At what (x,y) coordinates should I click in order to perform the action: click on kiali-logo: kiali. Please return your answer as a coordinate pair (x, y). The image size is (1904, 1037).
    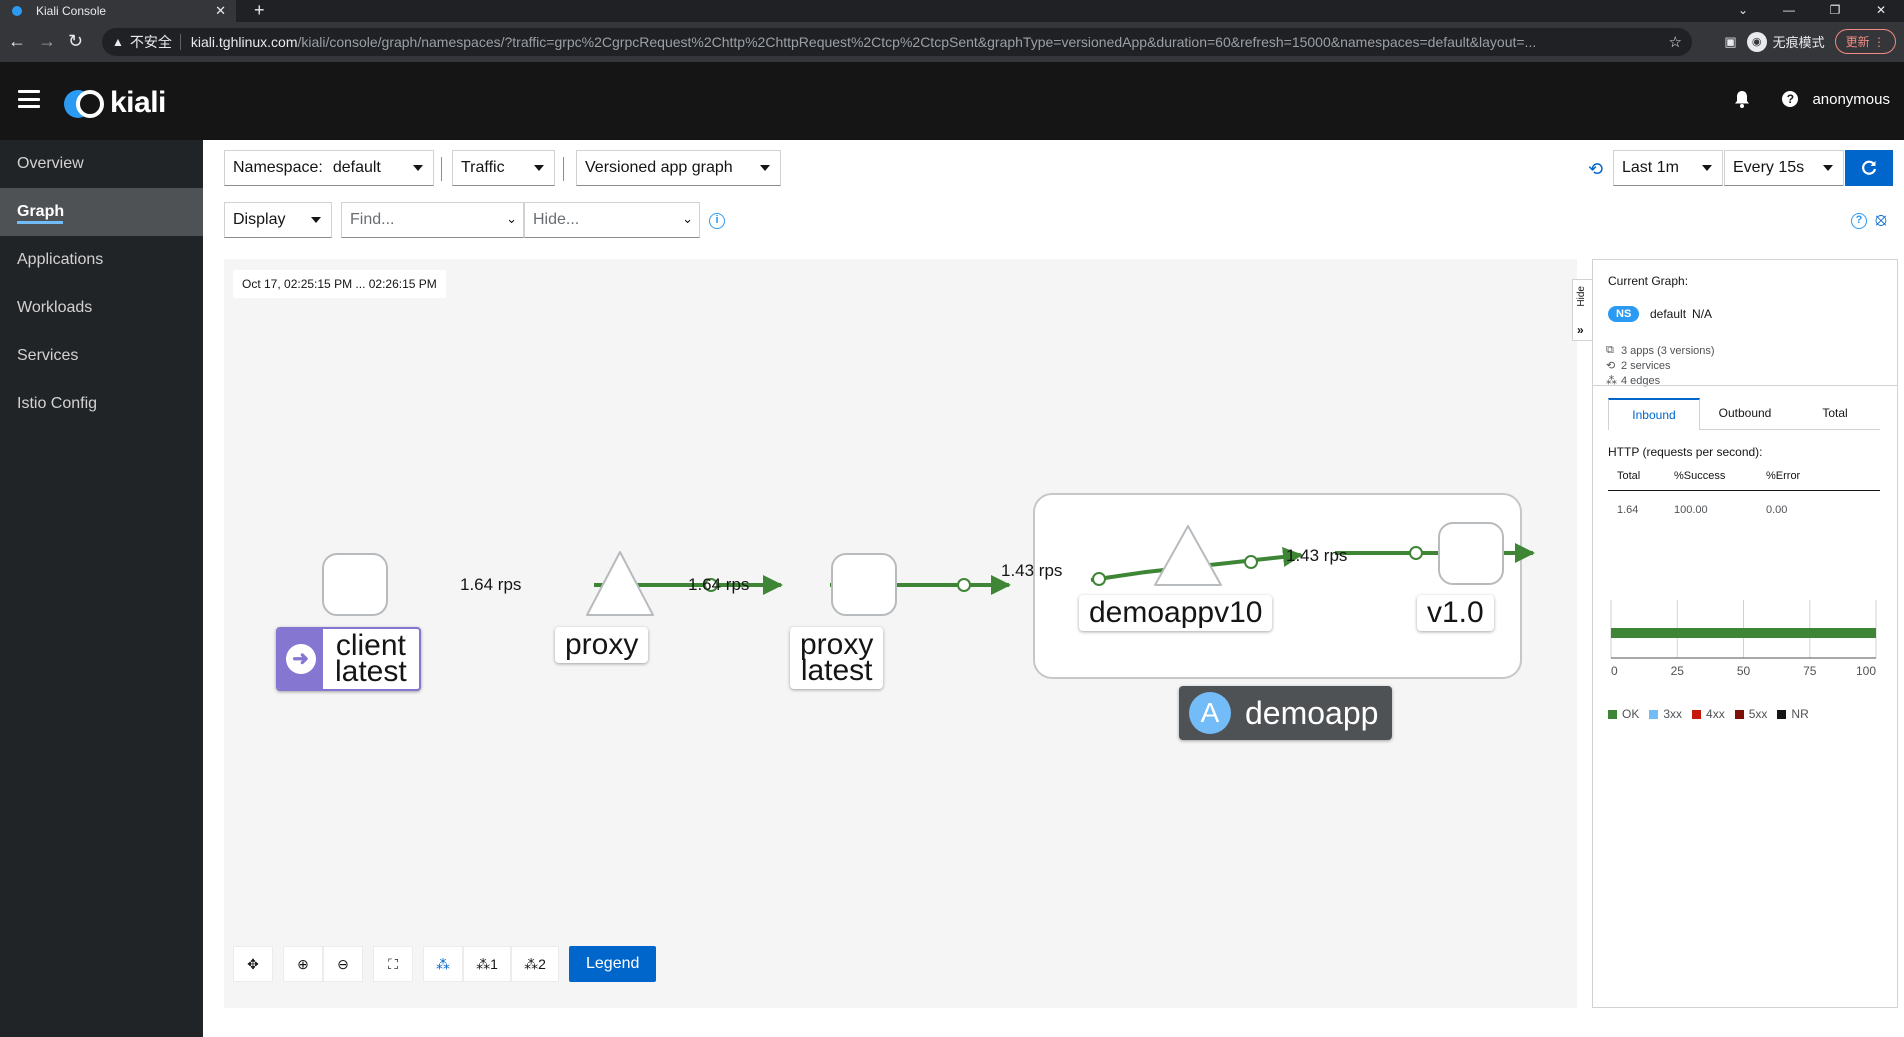
    Looking at the image, I should click on (115, 103).